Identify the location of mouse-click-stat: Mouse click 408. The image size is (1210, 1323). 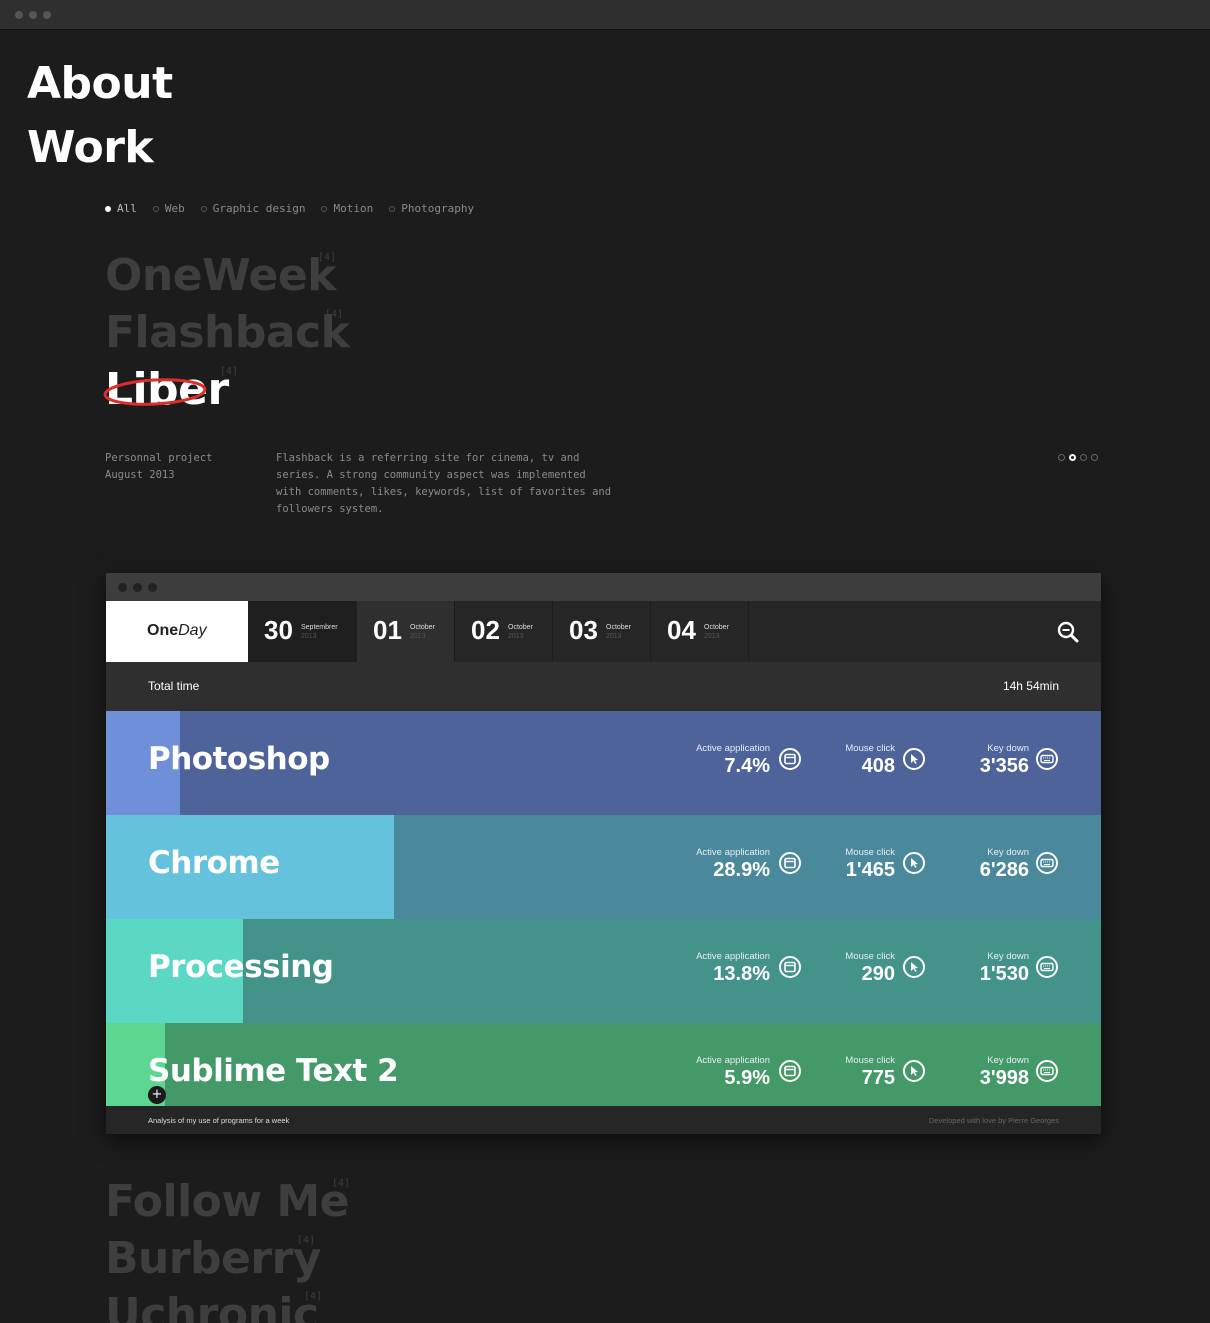
(870, 760).